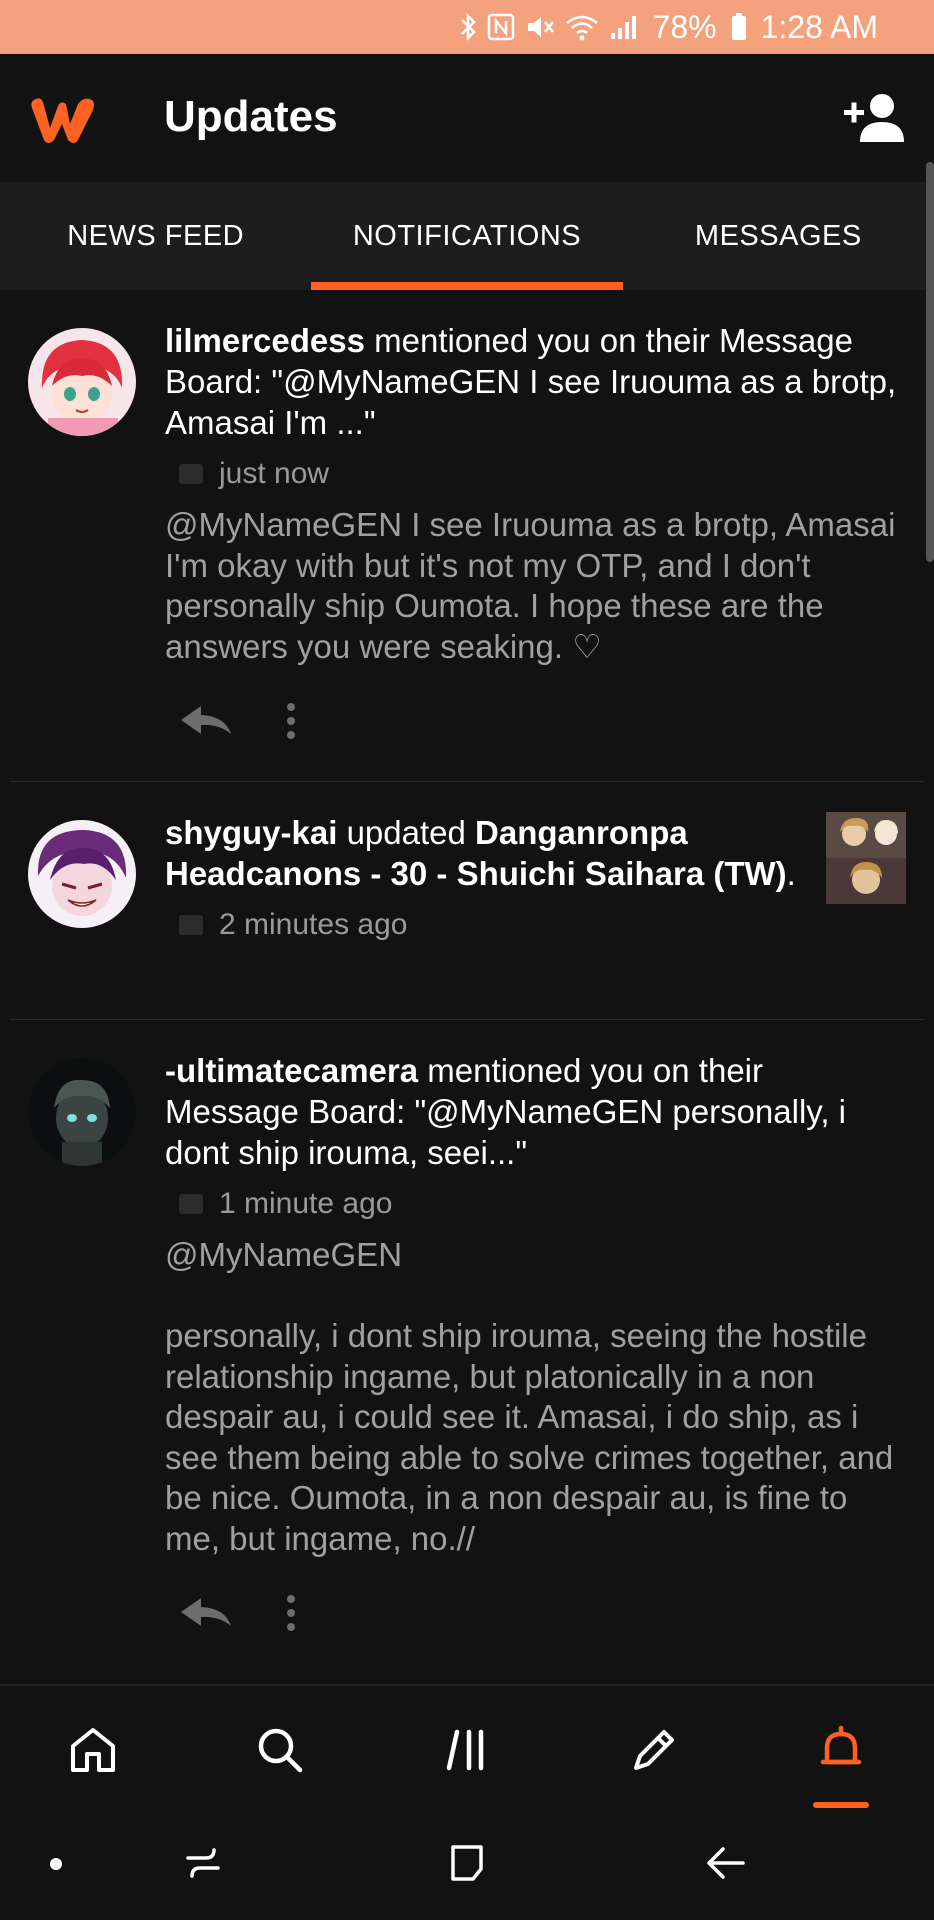 The height and width of the screenshot is (1920, 934). Describe the element at coordinates (280, 1750) in the screenshot. I see `search-icon` at that location.